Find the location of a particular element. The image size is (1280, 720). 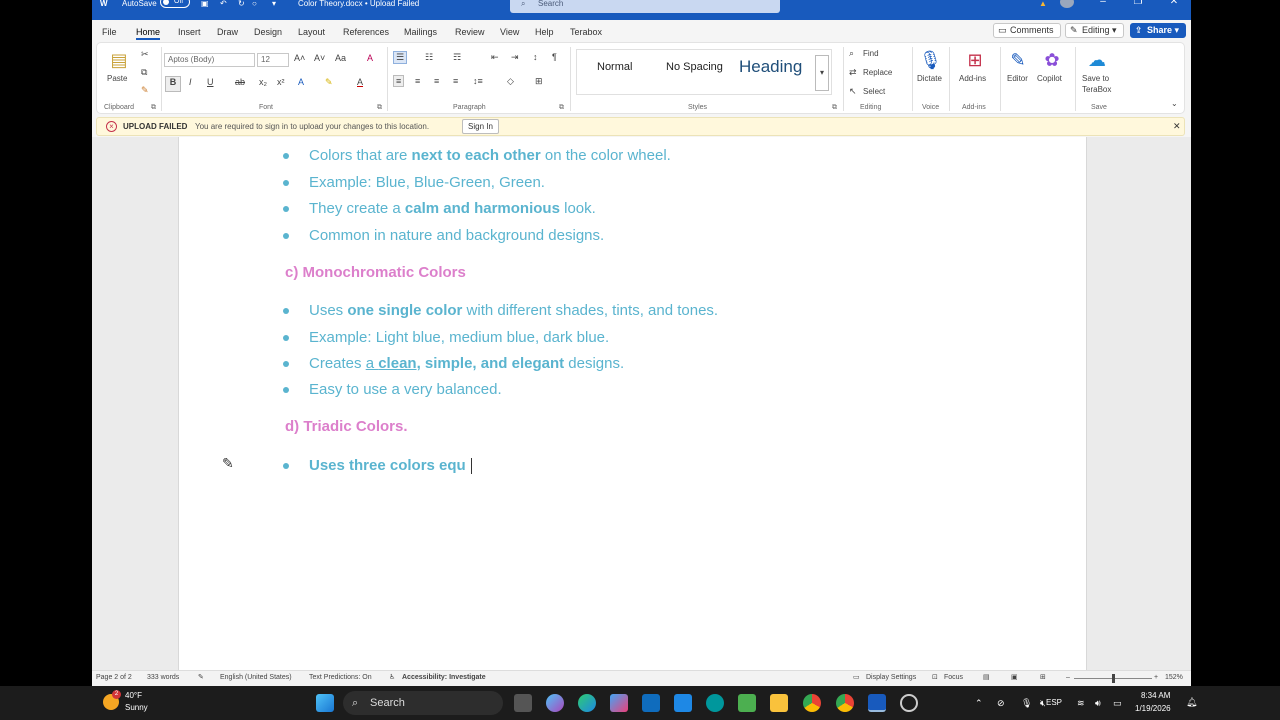

wifi-icon: ≋ is located at coordinates (1081, 703).